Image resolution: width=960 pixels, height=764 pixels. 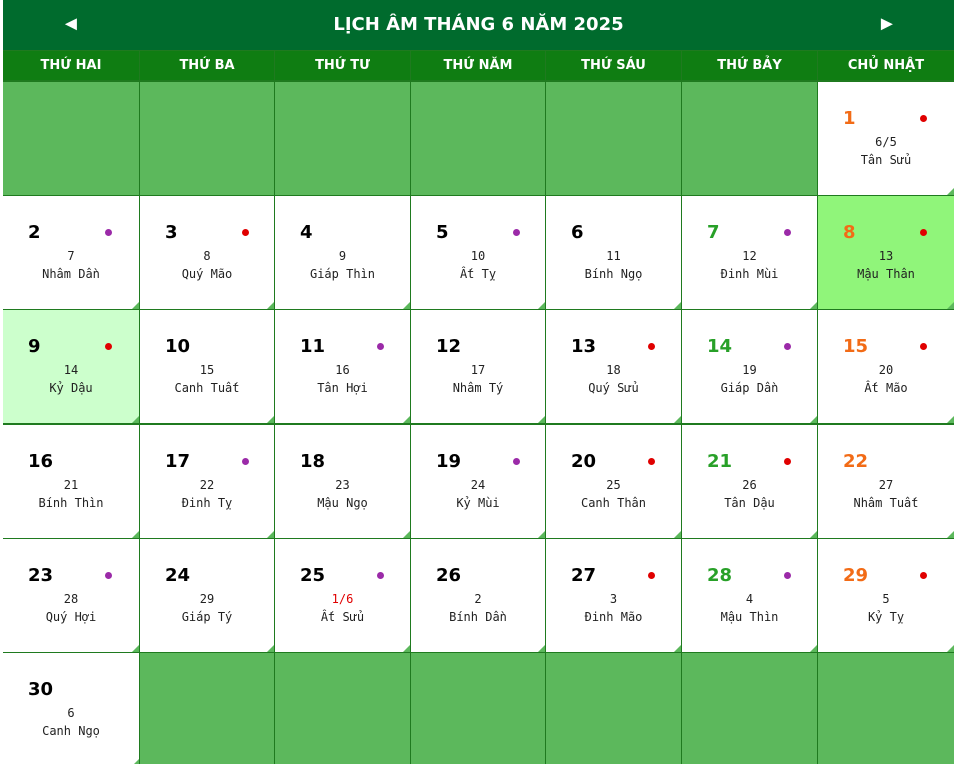 I want to click on day-cell: 9 14 Kỷ Dậu, so click(x=71, y=366).